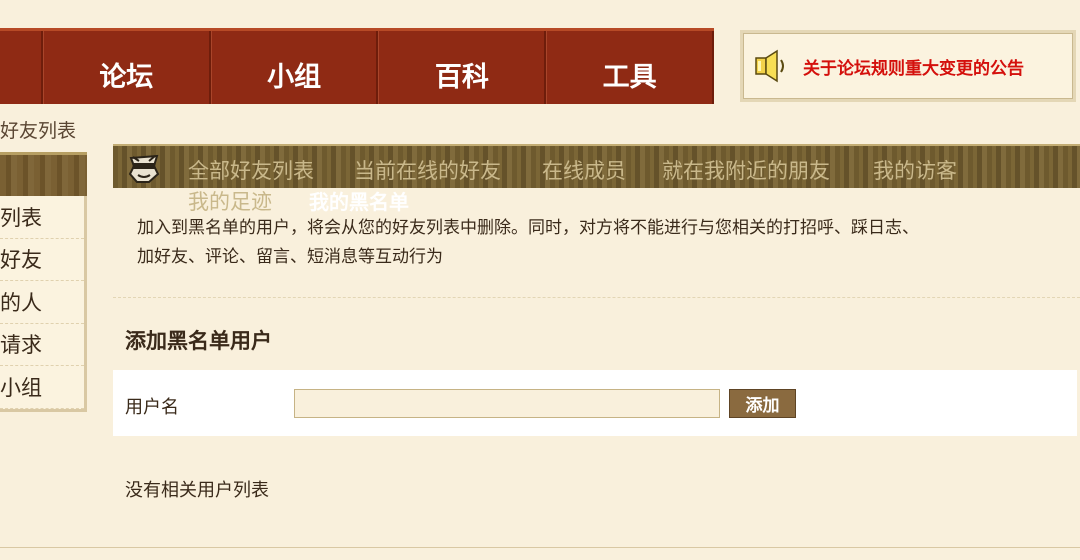  Describe the element at coordinates (197, 490) in the screenshot. I see `empty-list-message: 没有相关用户列表` at that location.